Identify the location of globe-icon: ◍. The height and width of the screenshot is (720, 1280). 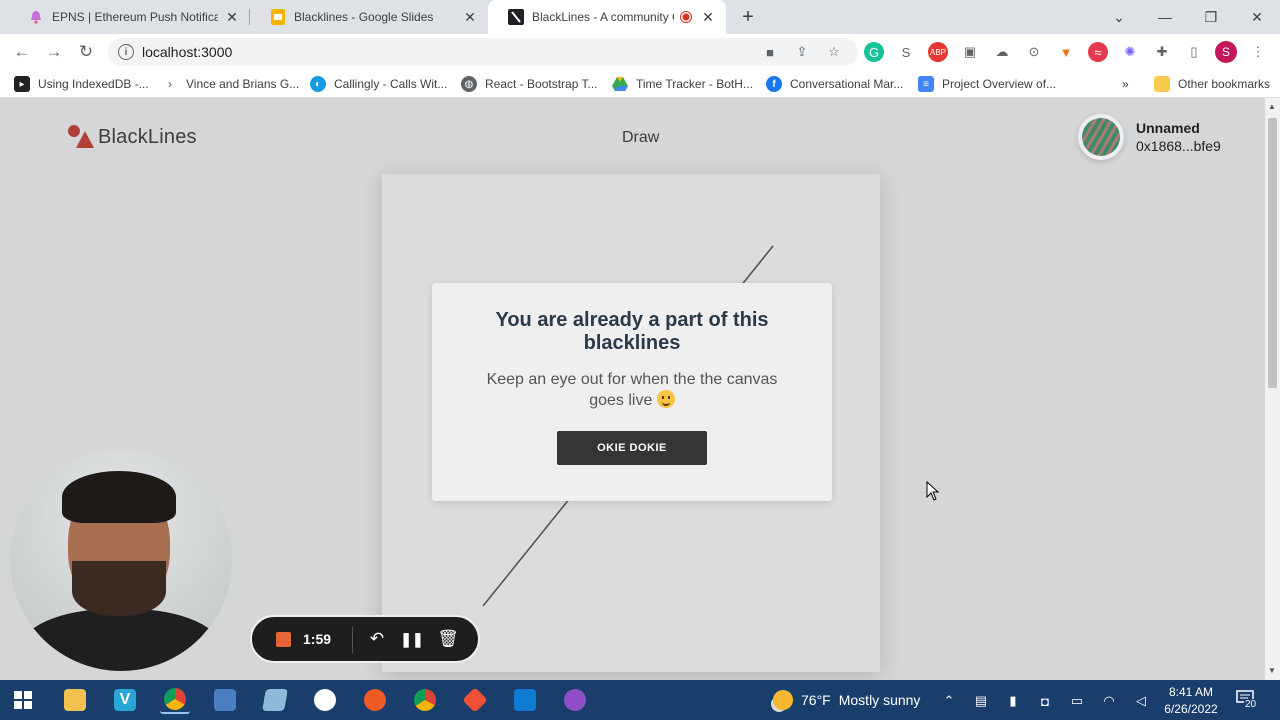
(469, 84).